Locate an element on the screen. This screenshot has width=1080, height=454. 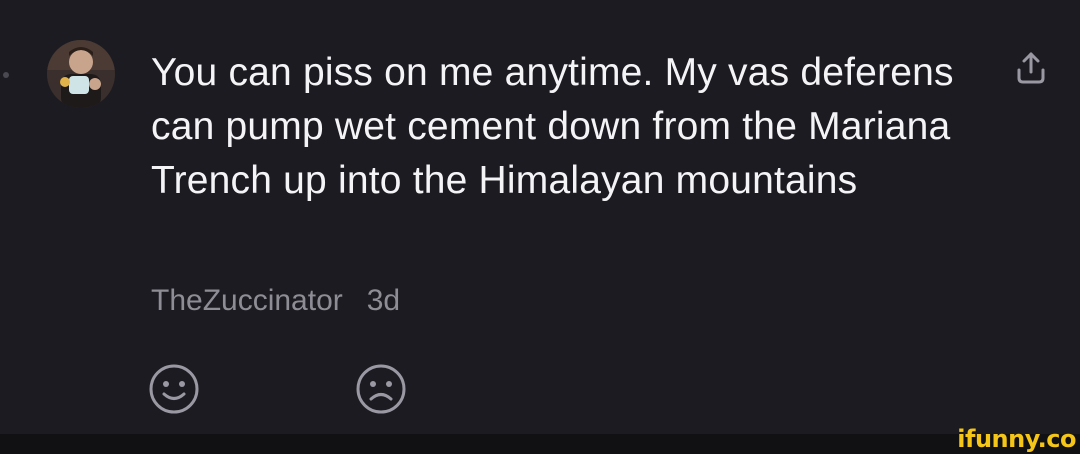
comment-time: 3d is located at coordinates (383, 300).